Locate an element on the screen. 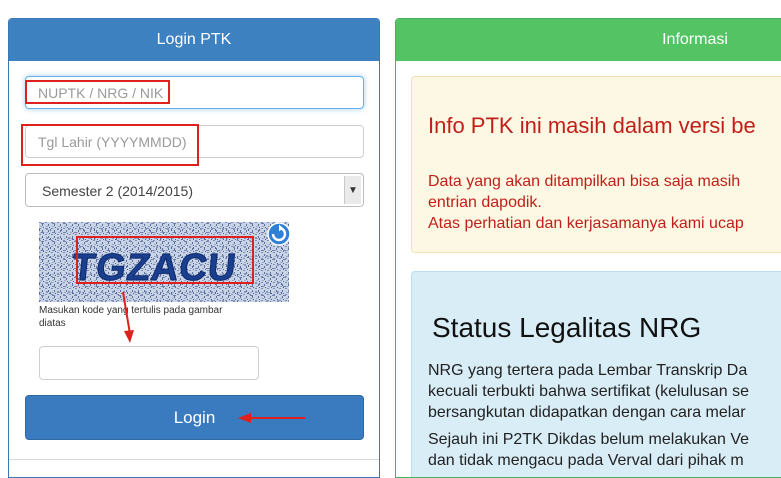  annotation-box-captcha is located at coordinates (165, 260).